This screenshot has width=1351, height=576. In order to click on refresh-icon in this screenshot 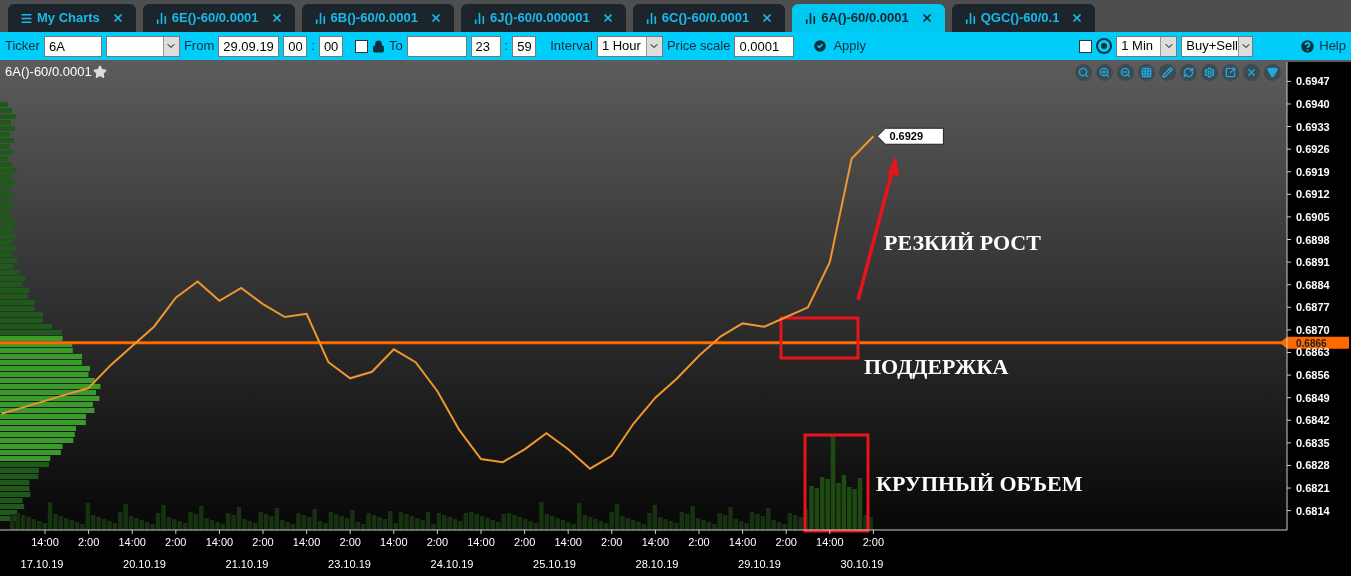, I will do `click(1188, 72)`.